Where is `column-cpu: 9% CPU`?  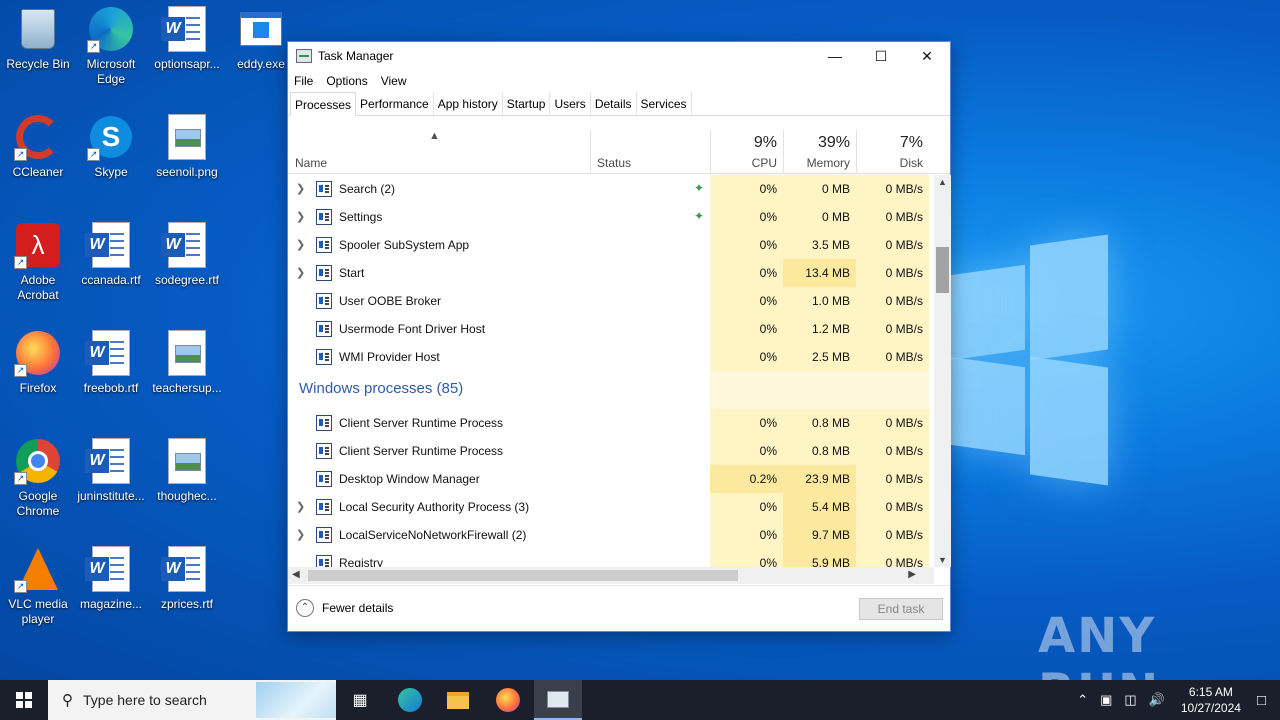 column-cpu: 9% CPU is located at coordinates (746, 152).